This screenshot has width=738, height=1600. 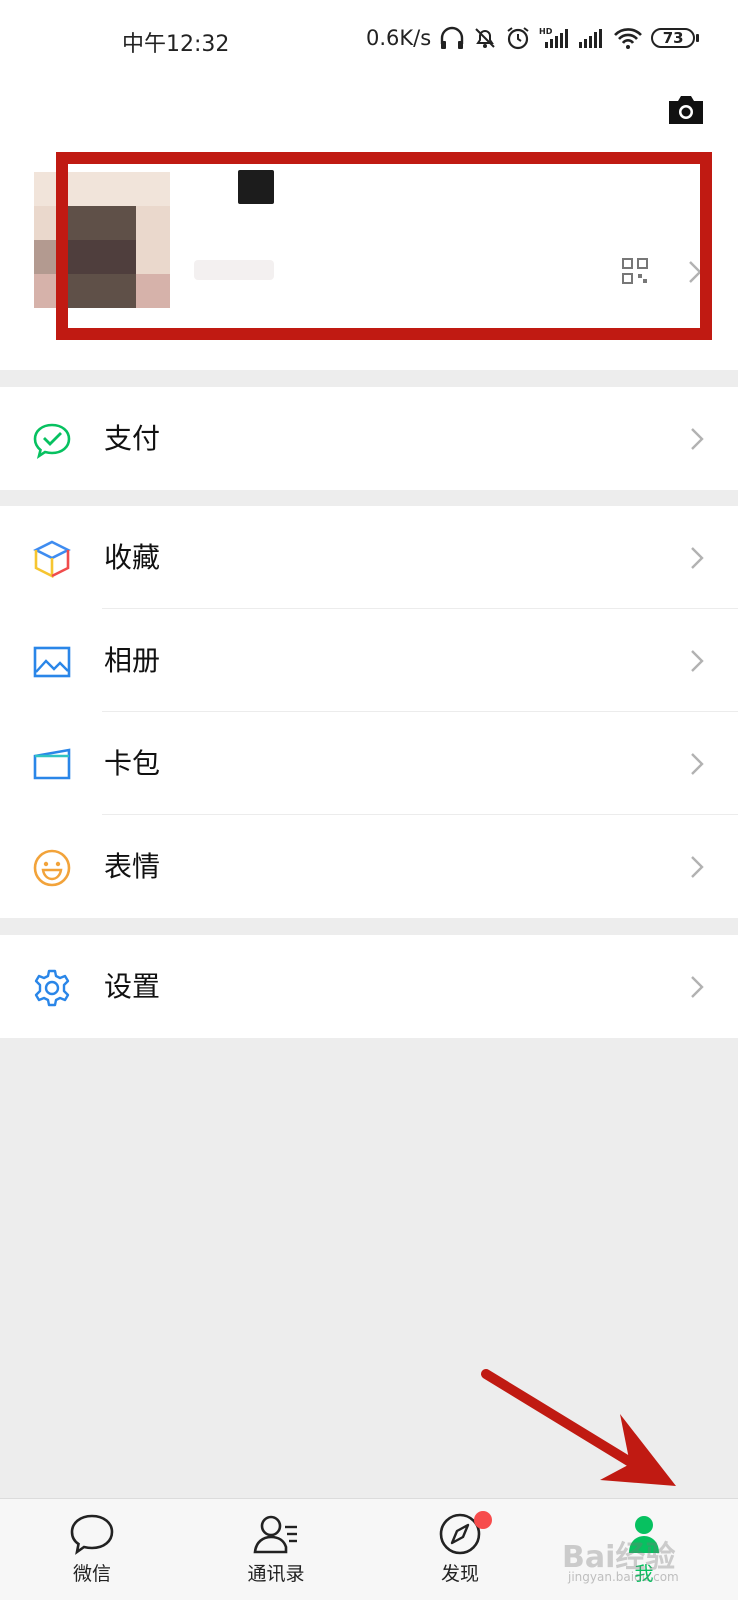 What do you see at coordinates (452, 37) in the screenshot?
I see `headphones-icon` at bounding box center [452, 37].